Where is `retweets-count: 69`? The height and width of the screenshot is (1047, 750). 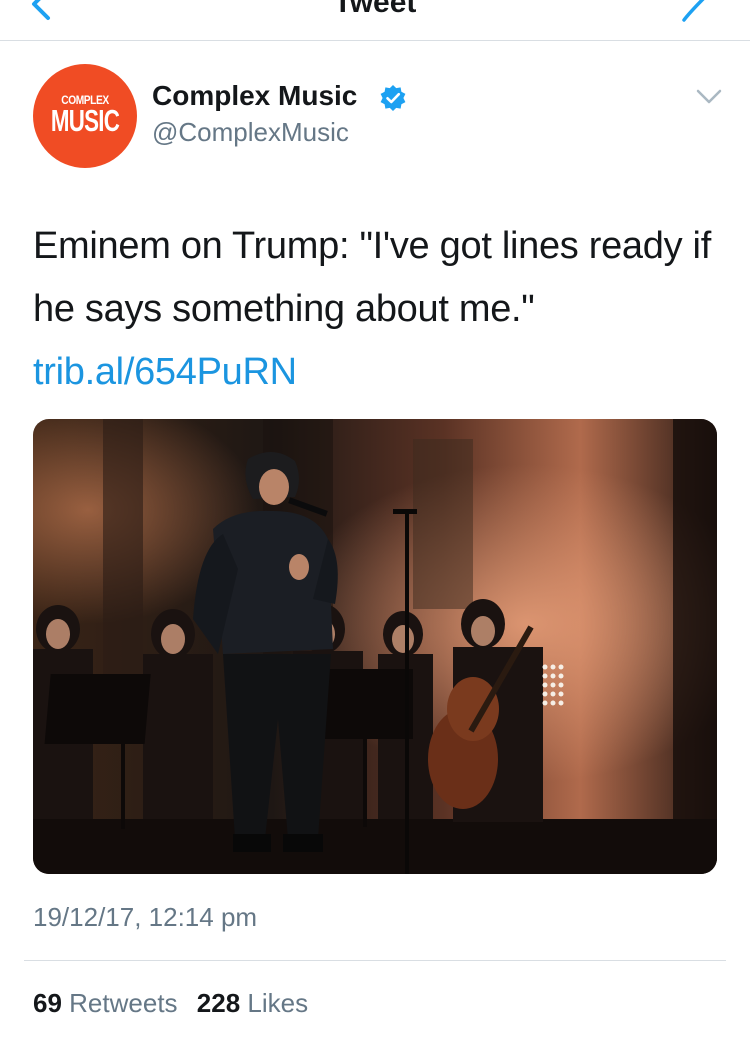 retweets-count: 69 is located at coordinates (47, 1003).